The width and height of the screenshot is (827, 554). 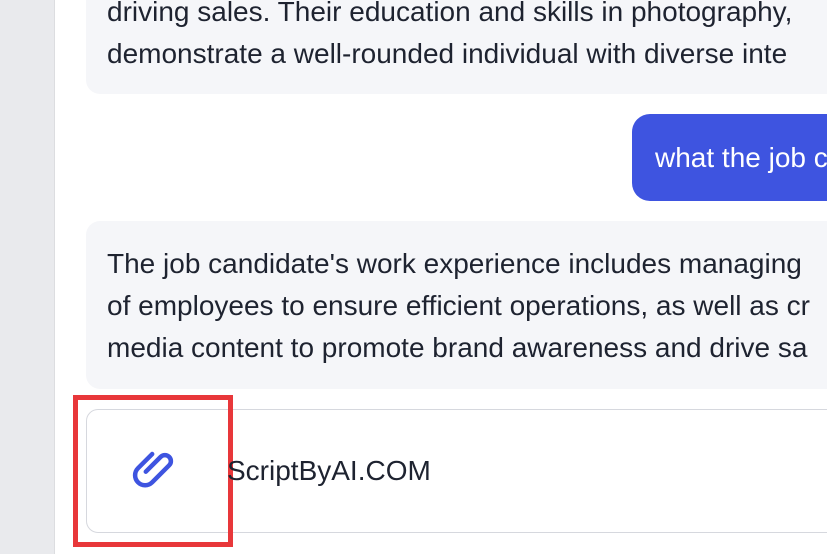 What do you see at coordinates (329, 471) in the screenshot?
I see `composer-input-text: ScriptByAI.COM` at bounding box center [329, 471].